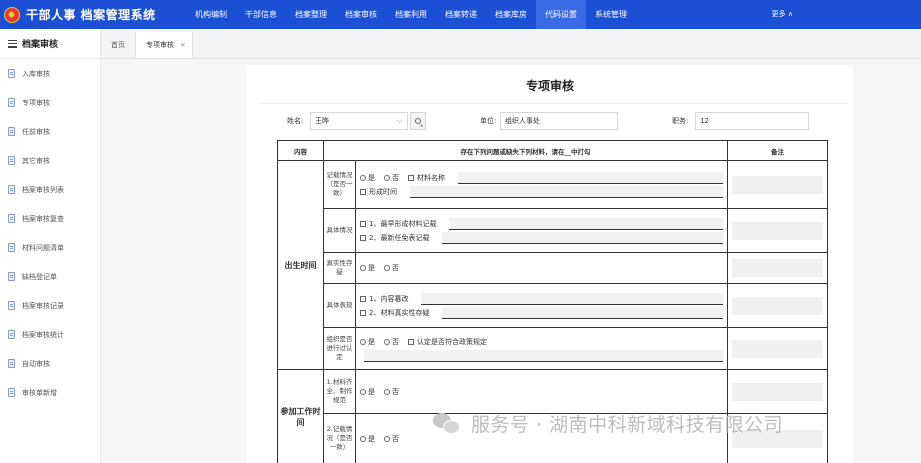 This screenshot has width=921, height=463. What do you see at coordinates (418, 121) in the screenshot?
I see `search-button` at bounding box center [418, 121].